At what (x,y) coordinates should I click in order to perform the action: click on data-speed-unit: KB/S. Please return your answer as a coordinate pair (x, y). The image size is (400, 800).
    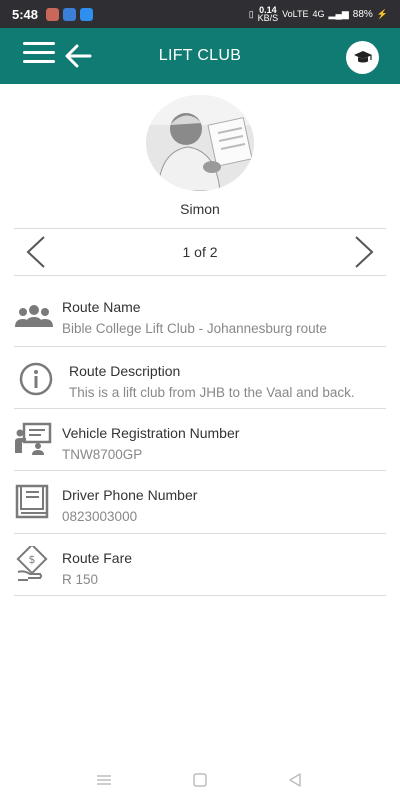
    Looking at the image, I should click on (268, 18).